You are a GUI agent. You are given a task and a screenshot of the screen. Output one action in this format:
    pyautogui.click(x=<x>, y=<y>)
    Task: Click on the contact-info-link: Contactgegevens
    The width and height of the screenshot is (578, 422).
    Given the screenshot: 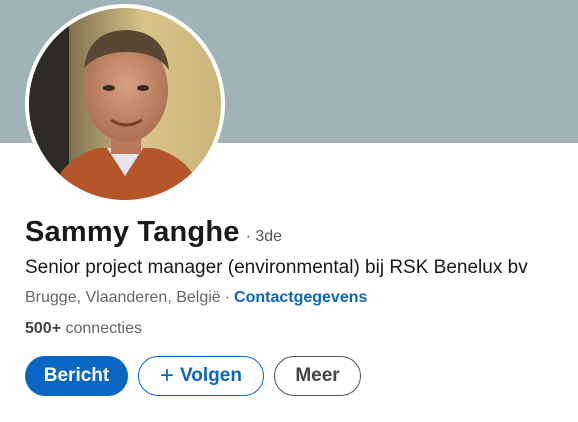 What is the action you would take?
    pyautogui.click(x=300, y=298)
    